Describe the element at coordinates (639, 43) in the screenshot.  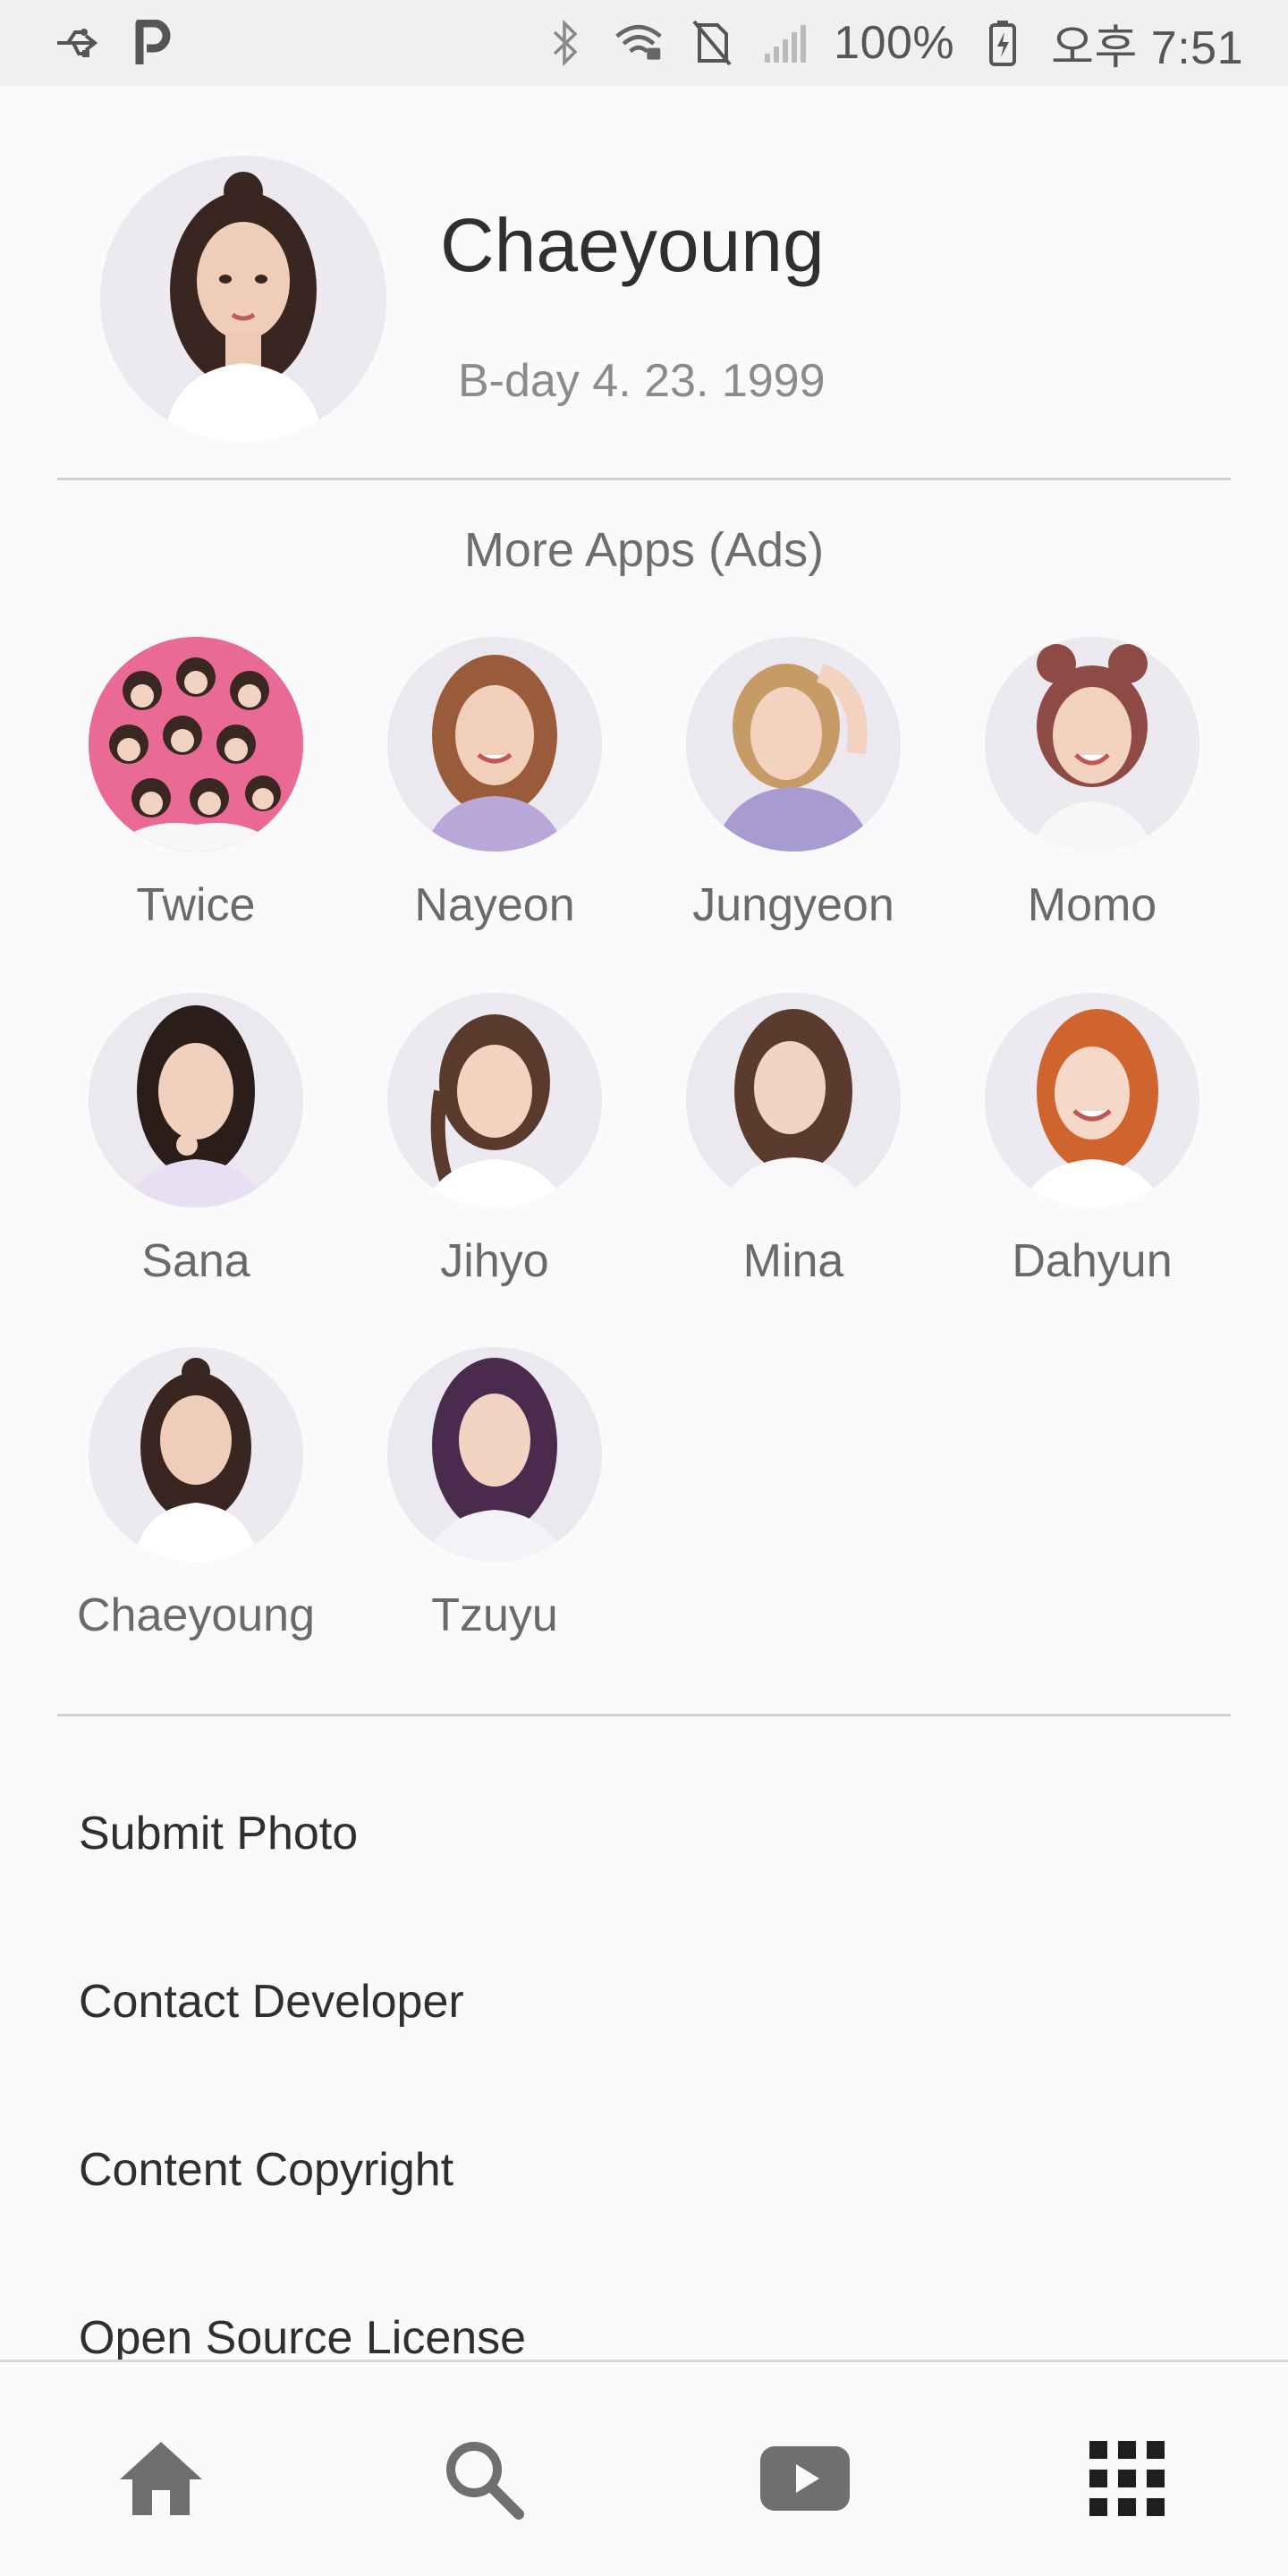
I see `wifi-icon` at that location.